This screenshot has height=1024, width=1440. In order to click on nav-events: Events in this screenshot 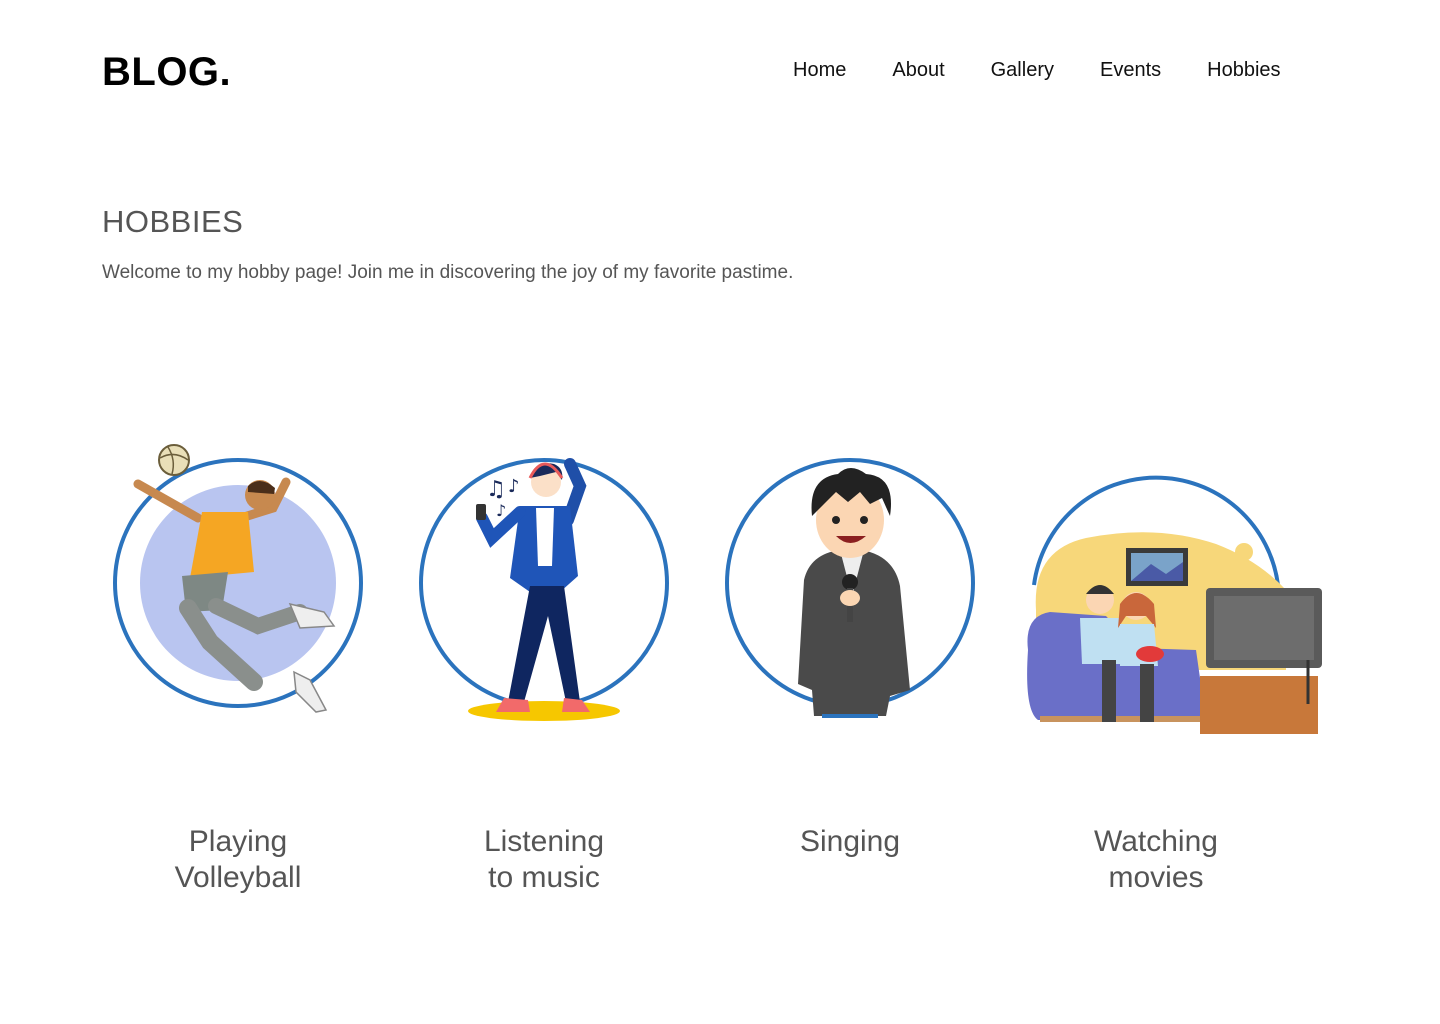, I will do `click(1130, 70)`.